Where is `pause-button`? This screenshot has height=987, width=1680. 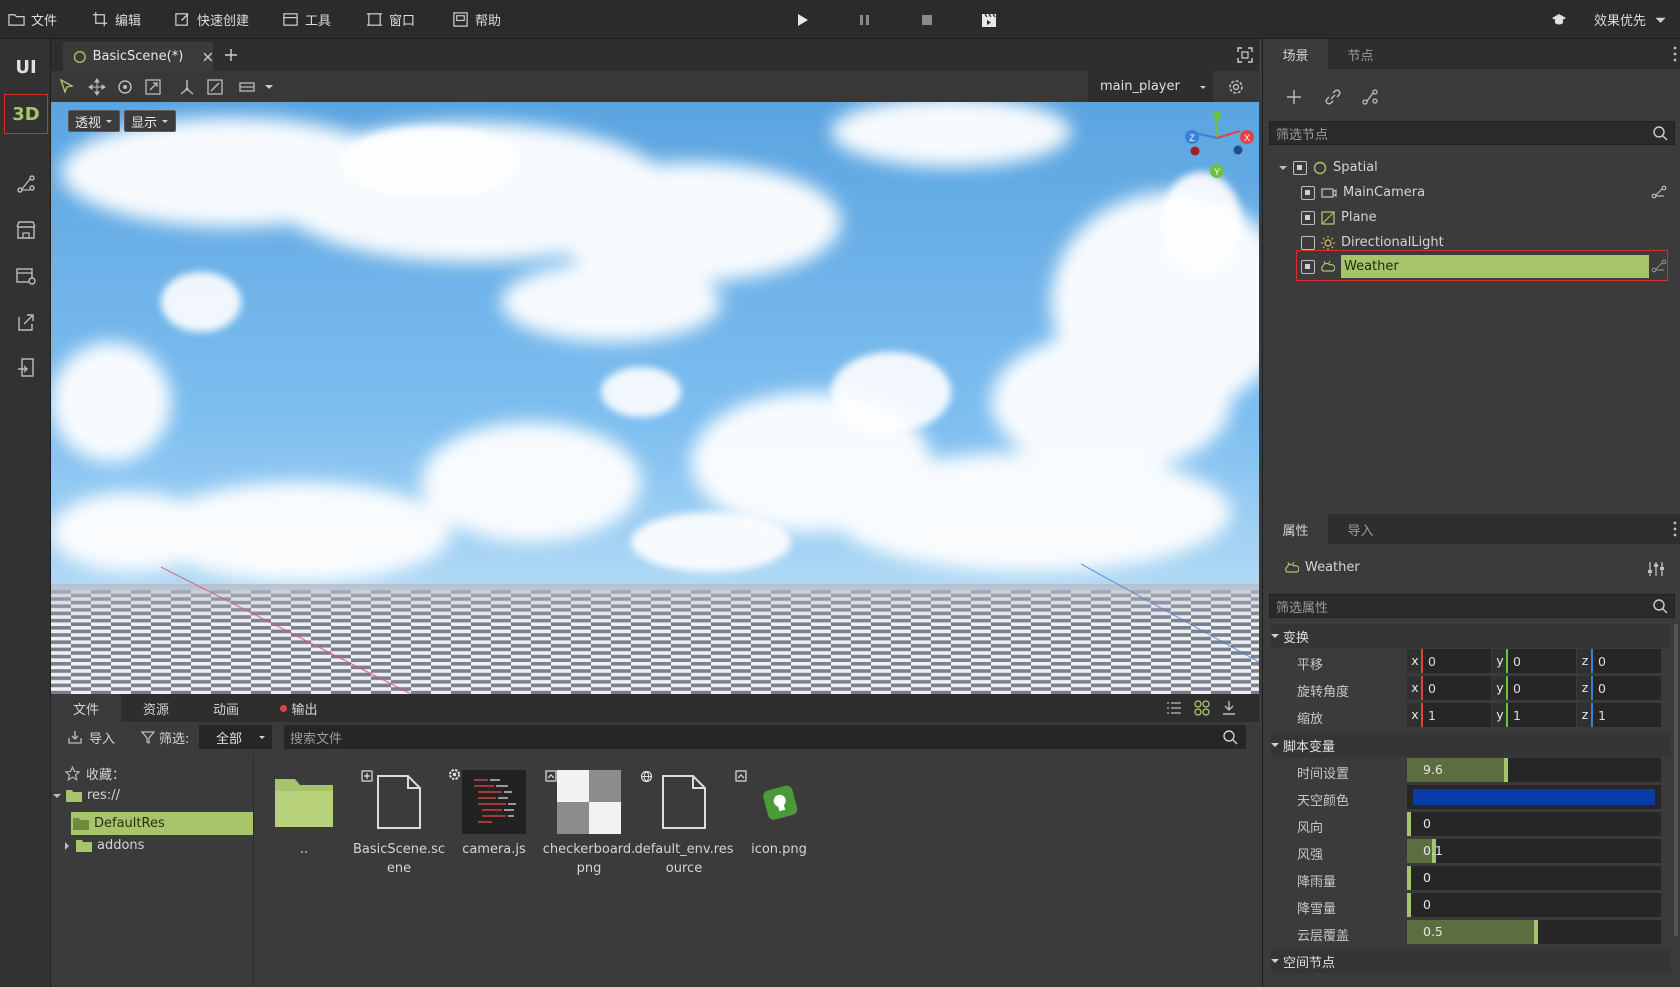 pause-button is located at coordinates (865, 20).